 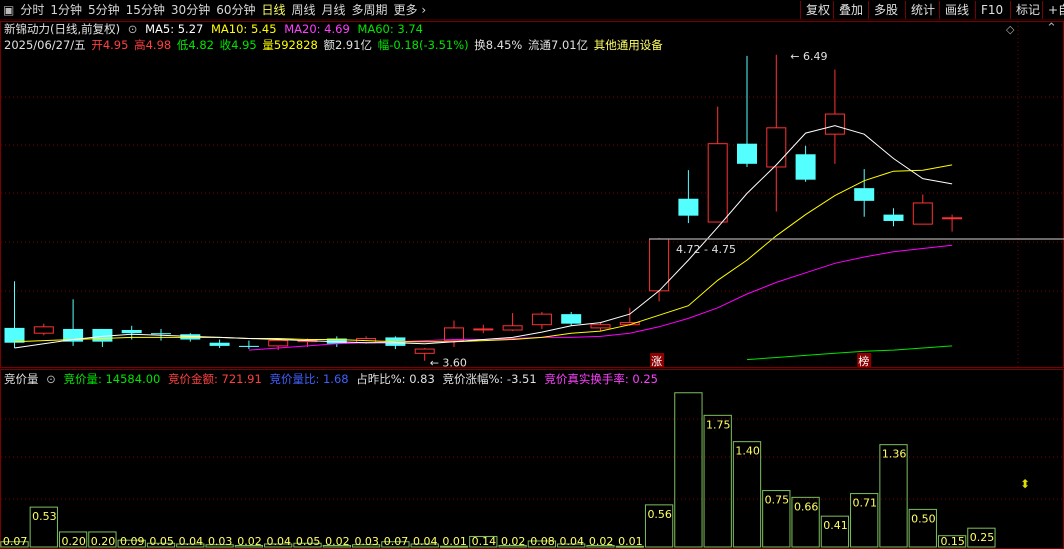 What do you see at coordinates (863, 361) in the screenshot?
I see `tag-bang: 榜` at bounding box center [863, 361].